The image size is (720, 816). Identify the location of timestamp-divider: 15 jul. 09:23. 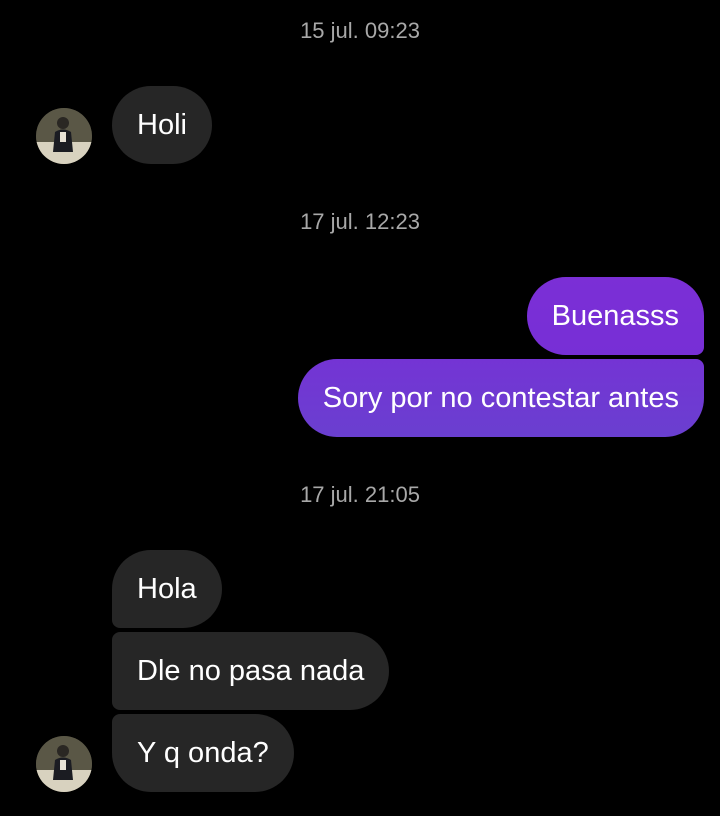
(360, 30).